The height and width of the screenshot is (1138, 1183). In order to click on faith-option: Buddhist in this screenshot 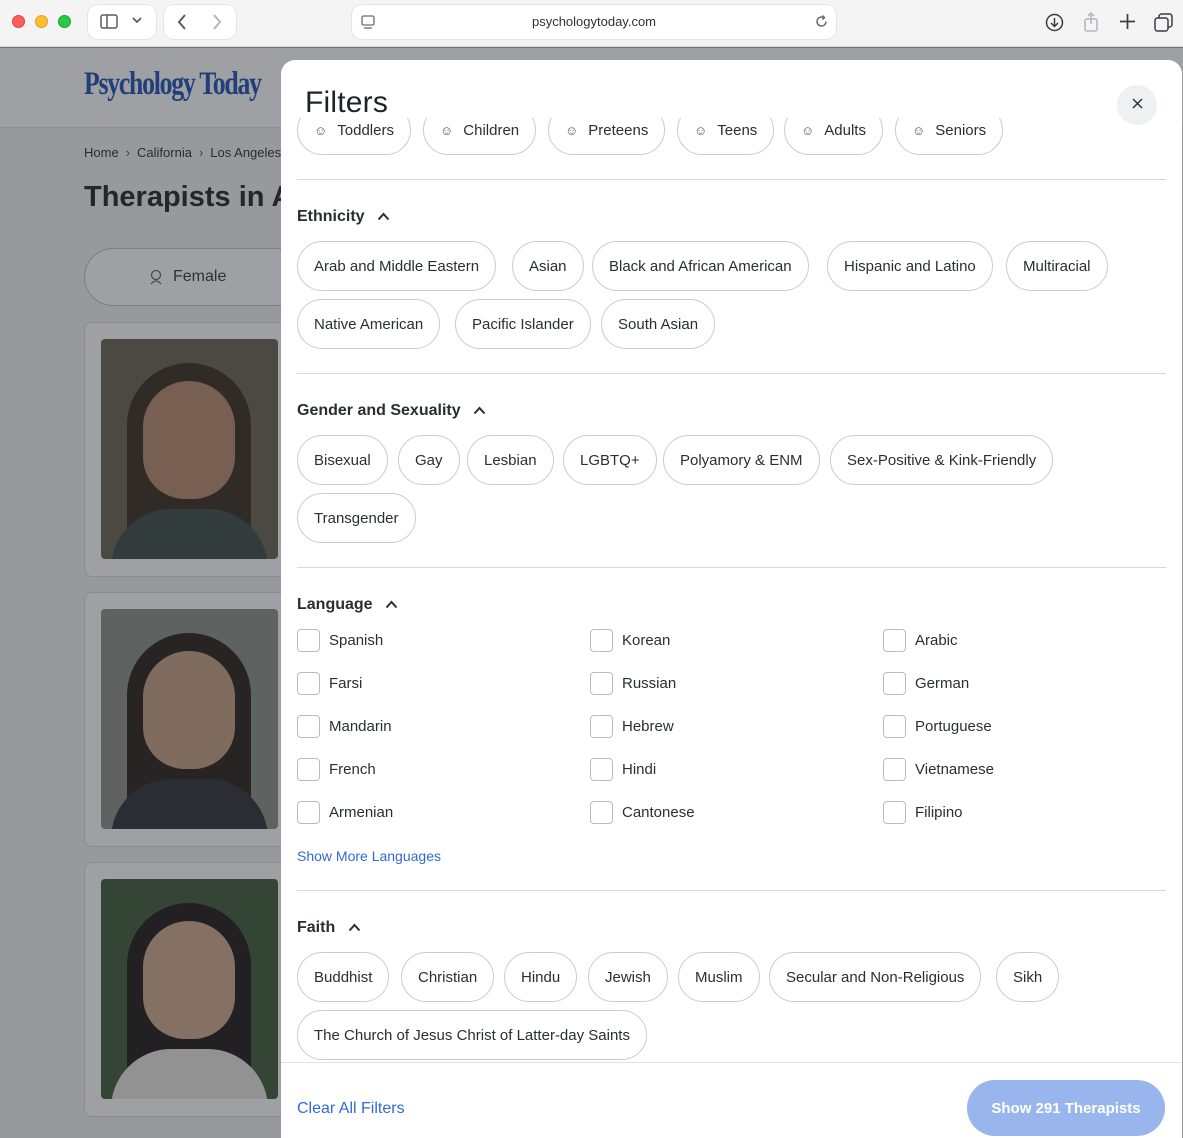, I will do `click(343, 977)`.